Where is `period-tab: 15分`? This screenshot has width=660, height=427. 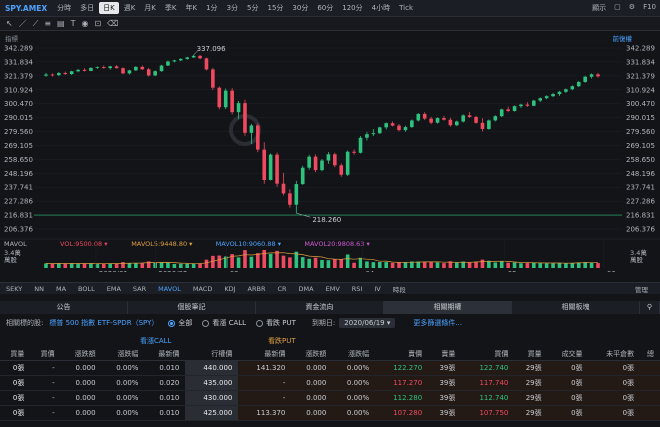 period-tab: 15分 is located at coordinates (276, 8).